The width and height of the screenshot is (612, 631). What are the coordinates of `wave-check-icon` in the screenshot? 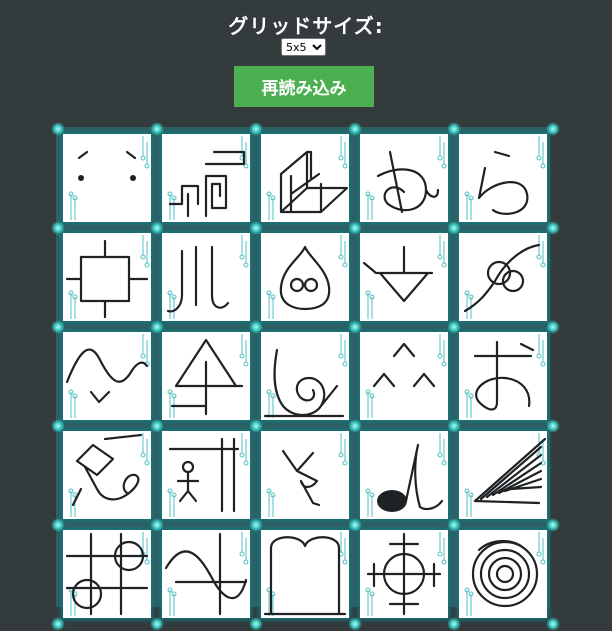 It's located at (107, 376).